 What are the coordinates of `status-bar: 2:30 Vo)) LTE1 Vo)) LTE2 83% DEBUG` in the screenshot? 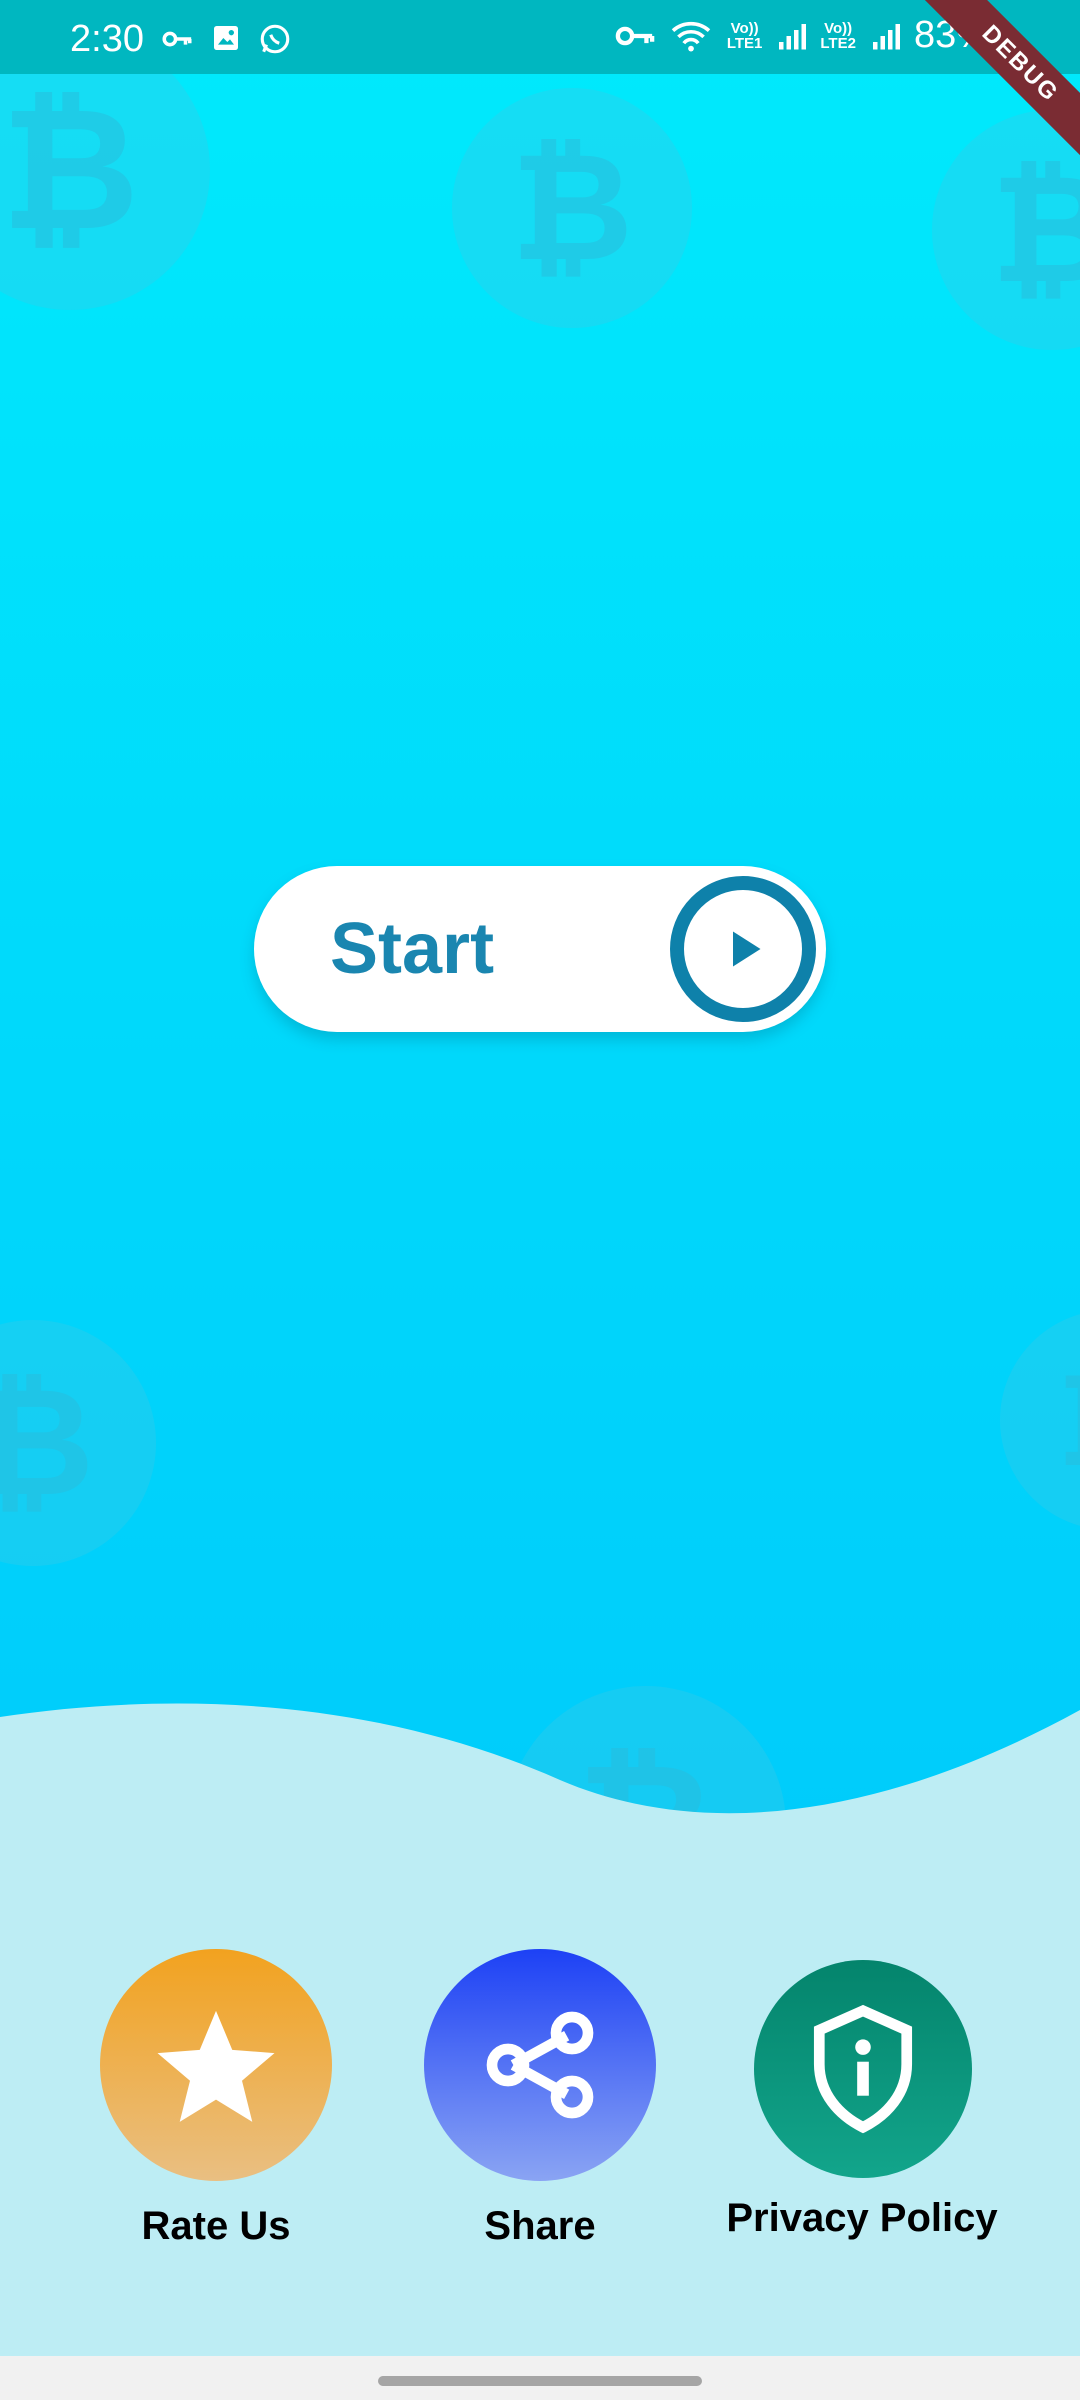 It's located at (540, 86).